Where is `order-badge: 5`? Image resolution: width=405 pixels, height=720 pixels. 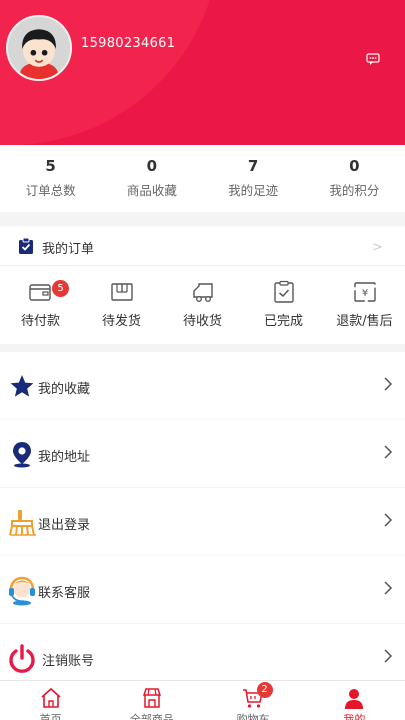 order-badge: 5 is located at coordinates (60, 288).